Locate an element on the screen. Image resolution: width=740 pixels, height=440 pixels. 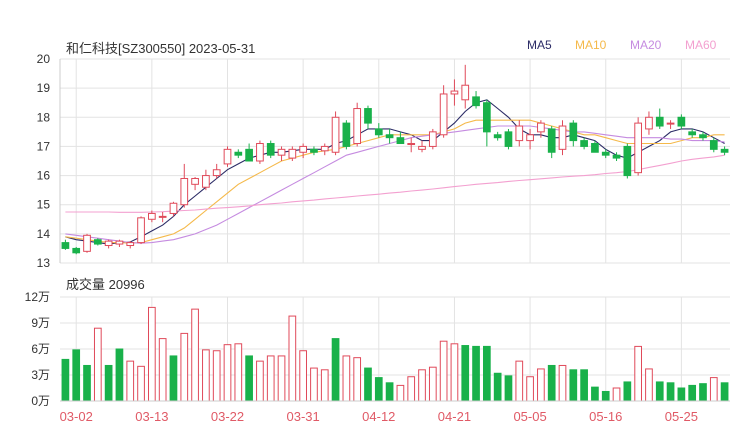
price-tick-label: 16 is located at coordinates (44, 176).